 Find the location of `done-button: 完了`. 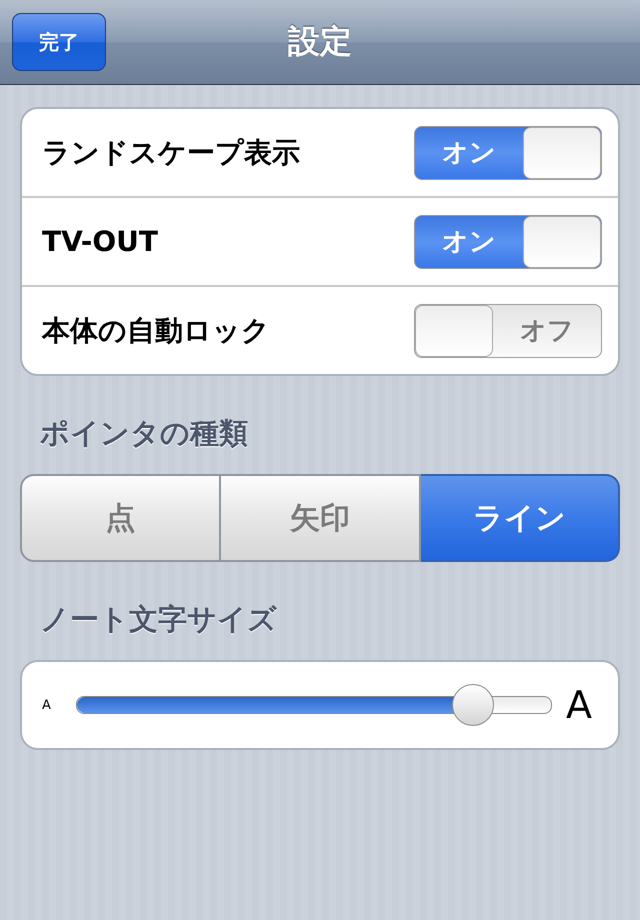

done-button: 完了 is located at coordinates (59, 42).